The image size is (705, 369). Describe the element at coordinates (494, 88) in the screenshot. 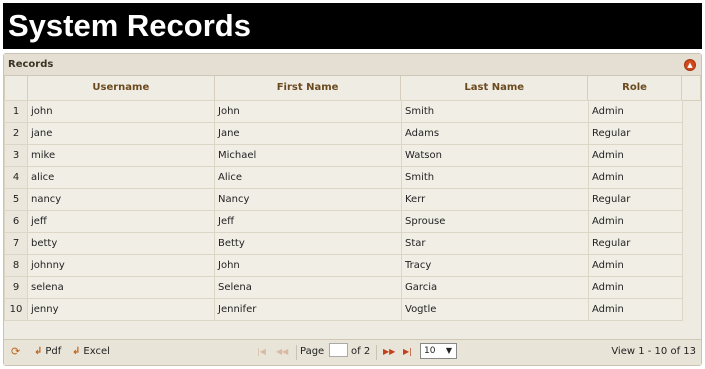

I see `column-header-last-name: Last Name` at that location.